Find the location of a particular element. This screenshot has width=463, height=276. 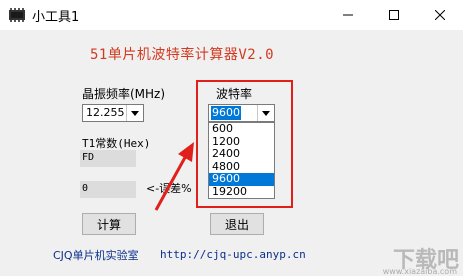

watermark-url: www.xiazaiba.com is located at coordinates (419, 271).